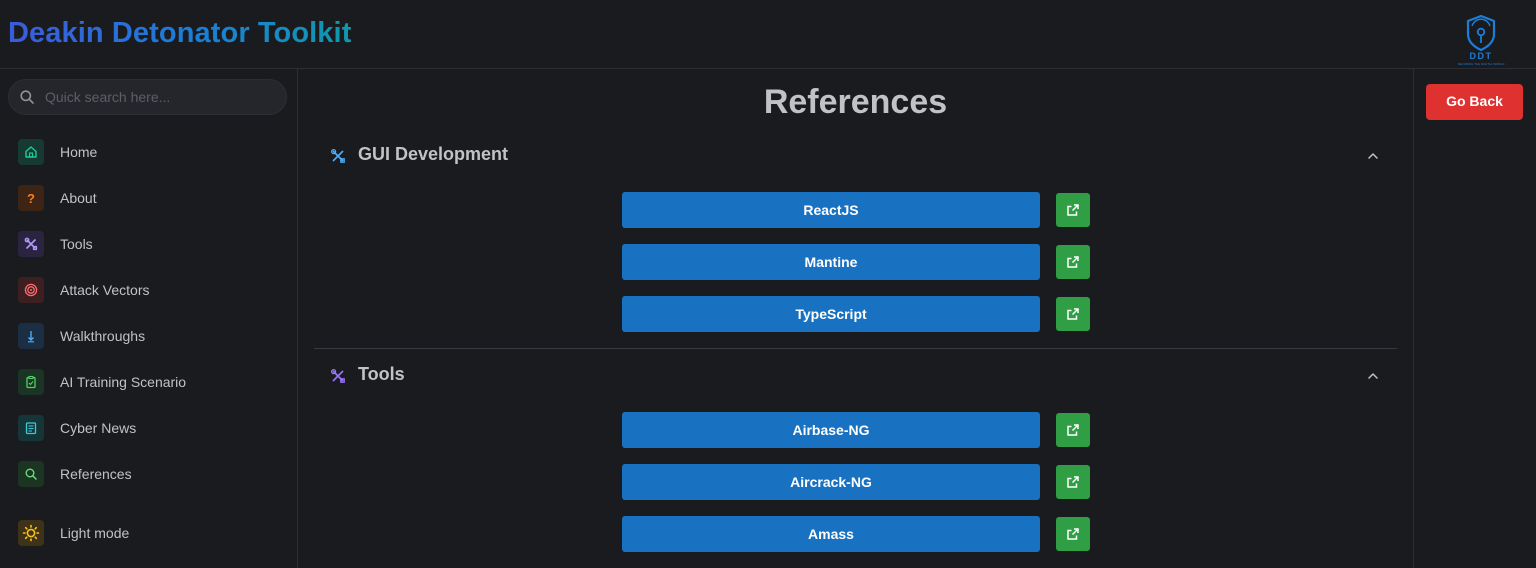 Image resolution: width=1536 pixels, height=568 pixels. What do you see at coordinates (76, 244) in the screenshot?
I see `sidebar-item-label: Tools` at bounding box center [76, 244].